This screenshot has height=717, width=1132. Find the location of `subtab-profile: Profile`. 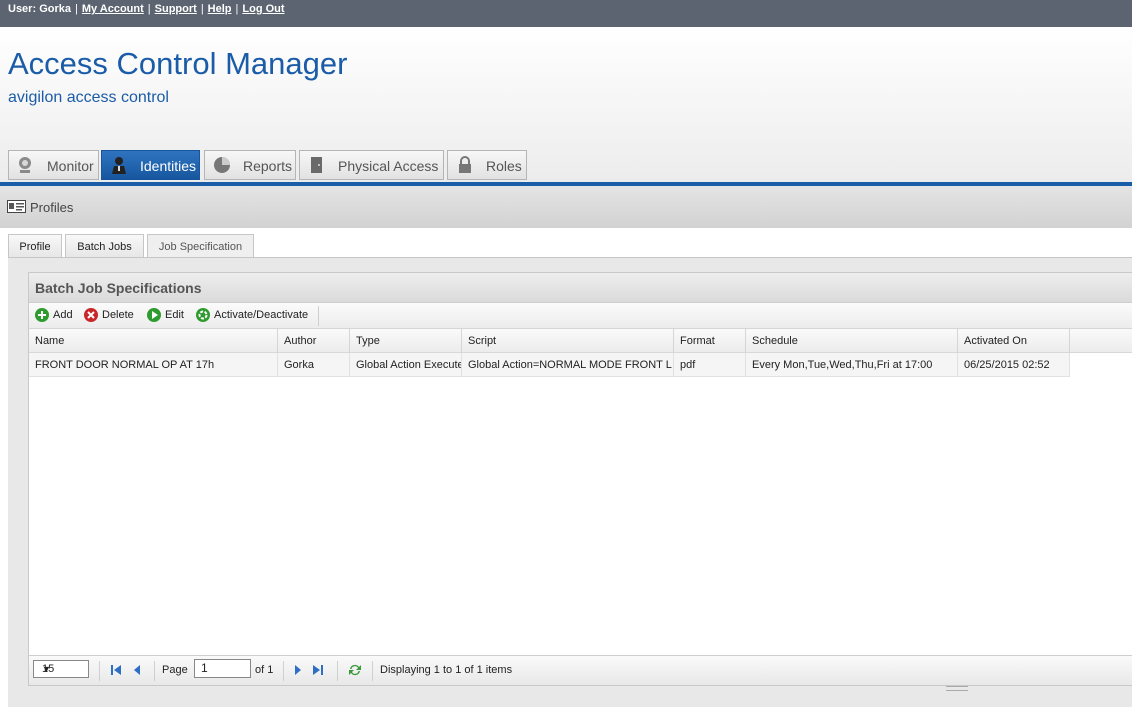

subtab-profile: Profile is located at coordinates (35, 246).